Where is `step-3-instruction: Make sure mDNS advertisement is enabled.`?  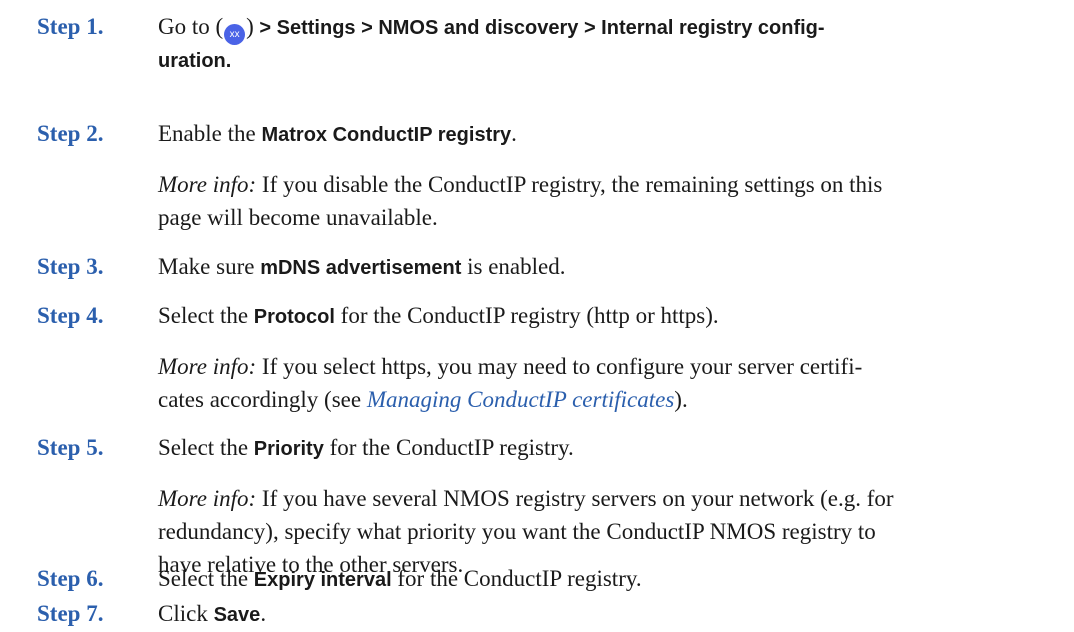 step-3-instruction: Make sure mDNS advertisement is enabled. is located at coordinates (598, 267).